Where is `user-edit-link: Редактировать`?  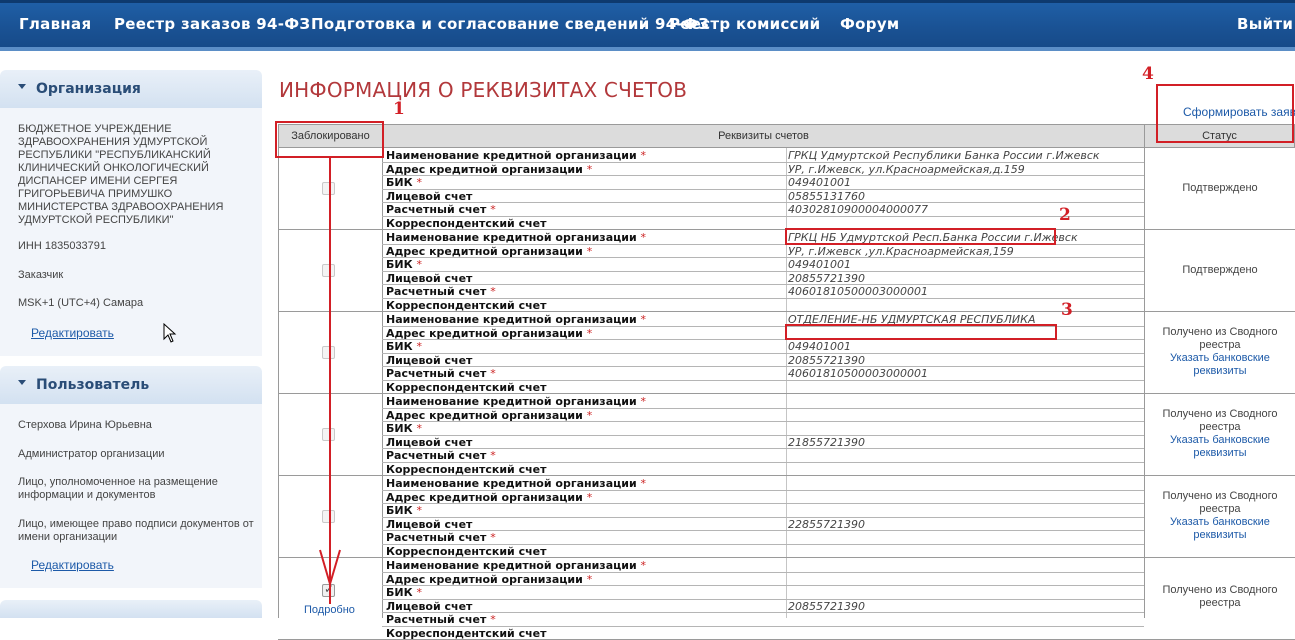
user-edit-link: Редактировать is located at coordinates (72, 565).